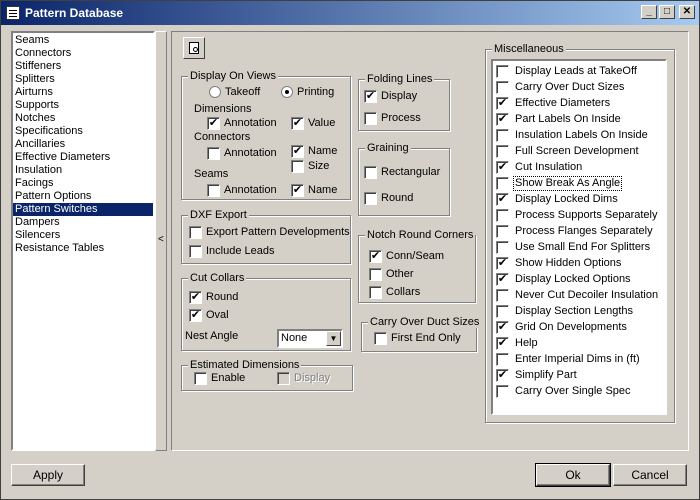  I want to click on list-item-effective-diameters: Effective Diameters, so click(83, 157).